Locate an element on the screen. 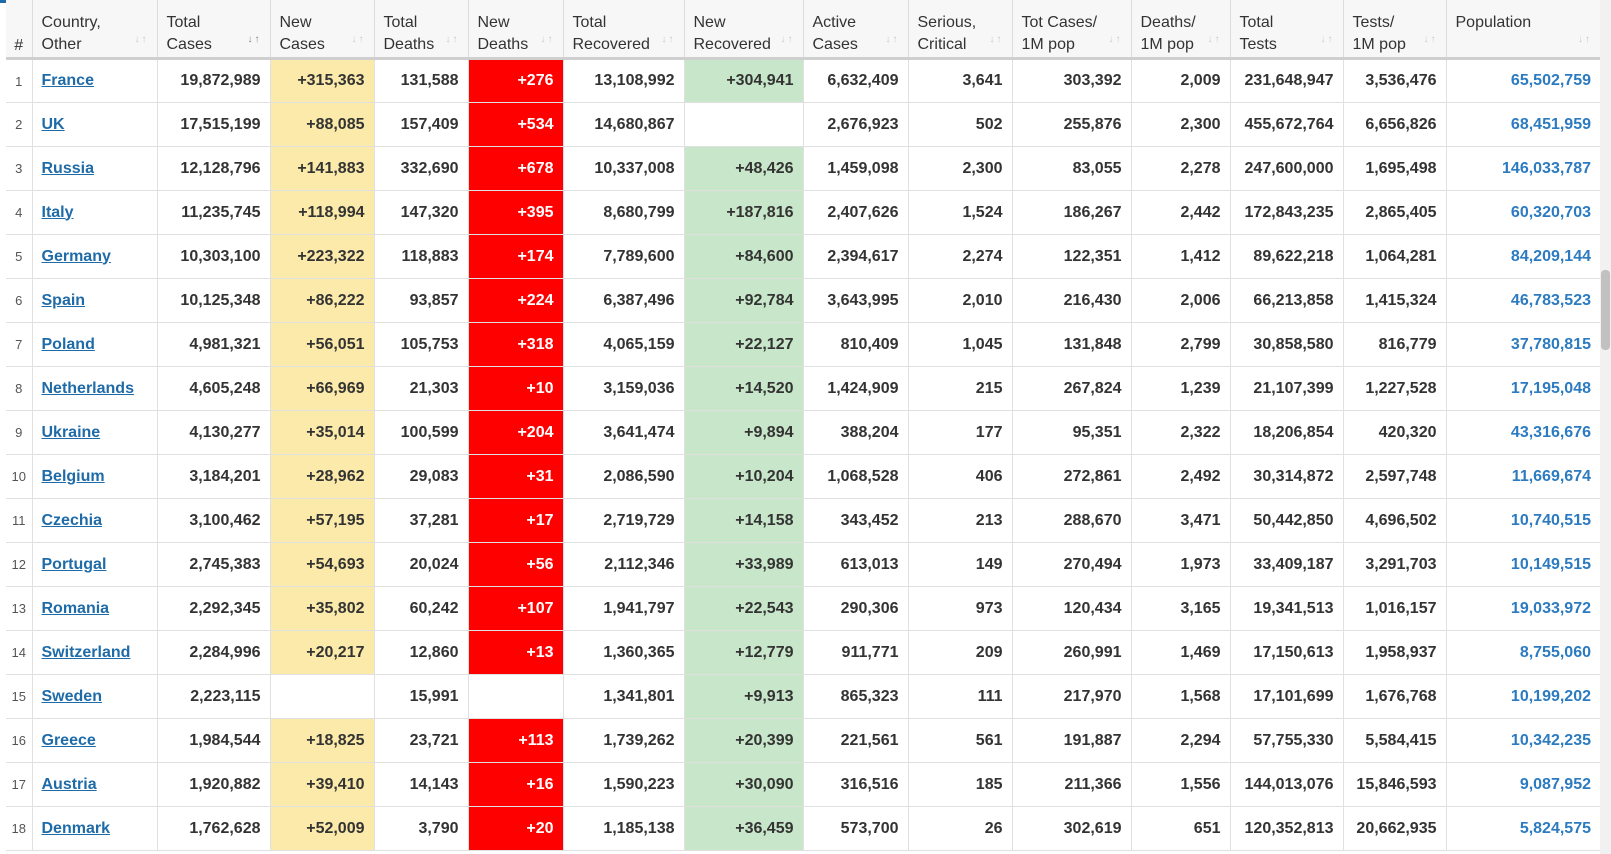 This screenshot has height=854, width=1611. cell-total-cases: 4,605,248 is located at coordinates (213, 388).